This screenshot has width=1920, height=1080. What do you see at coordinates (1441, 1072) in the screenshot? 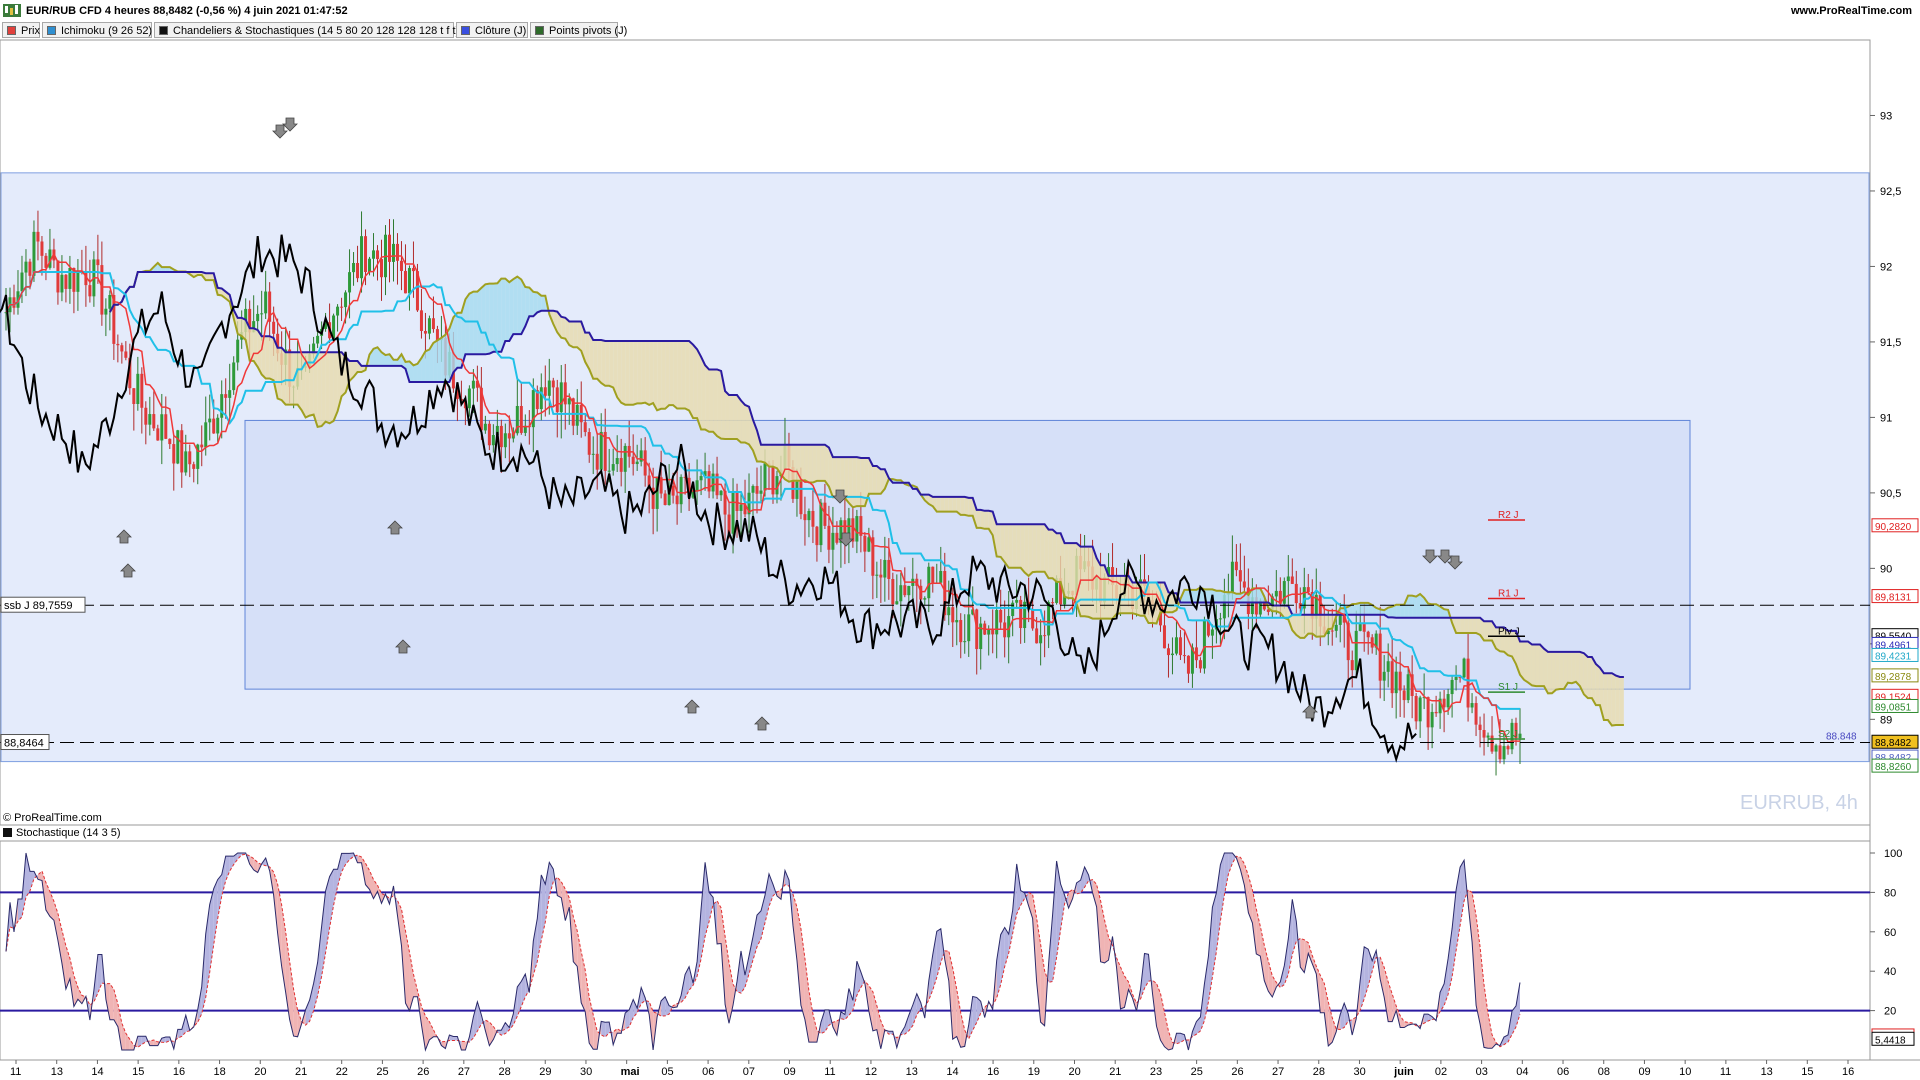
I see `x-axis-label: 02` at bounding box center [1441, 1072].